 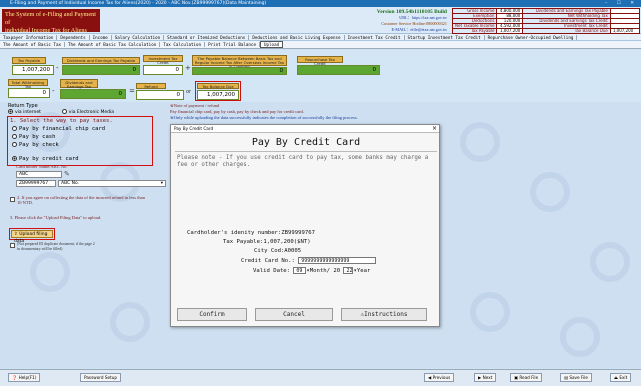 What do you see at coordinates (306, 151) in the screenshot?
I see `dialog-divider` at bounding box center [306, 151].